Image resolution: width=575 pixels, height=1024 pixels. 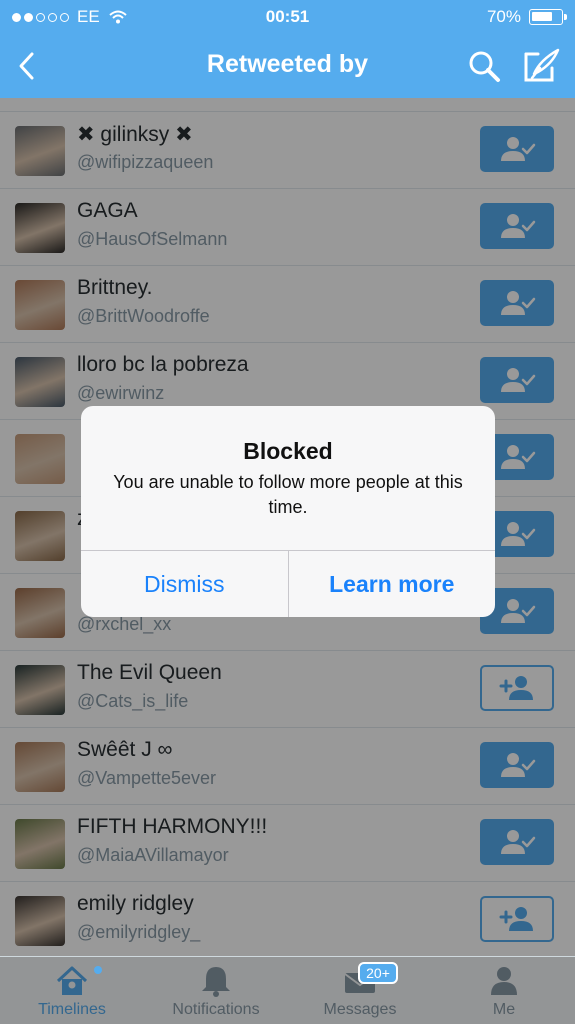 I want to click on alert-title: Blocked, so click(x=288, y=451).